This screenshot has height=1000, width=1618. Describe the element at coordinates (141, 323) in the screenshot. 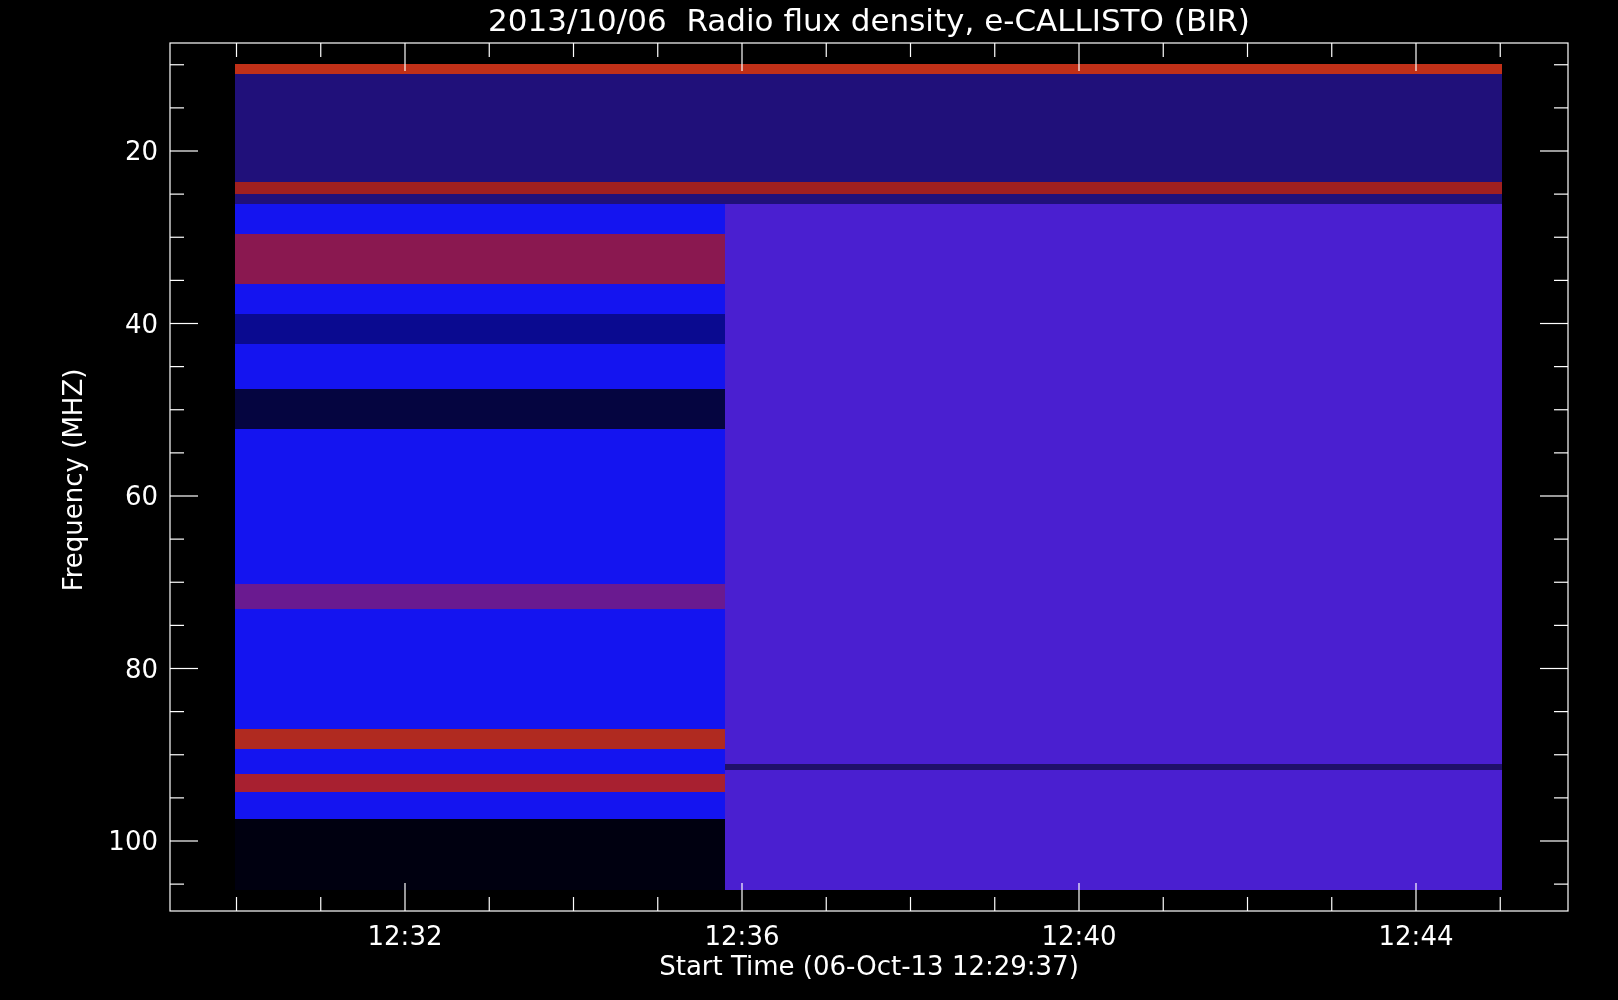

I see `y-tick-label: 40` at that location.